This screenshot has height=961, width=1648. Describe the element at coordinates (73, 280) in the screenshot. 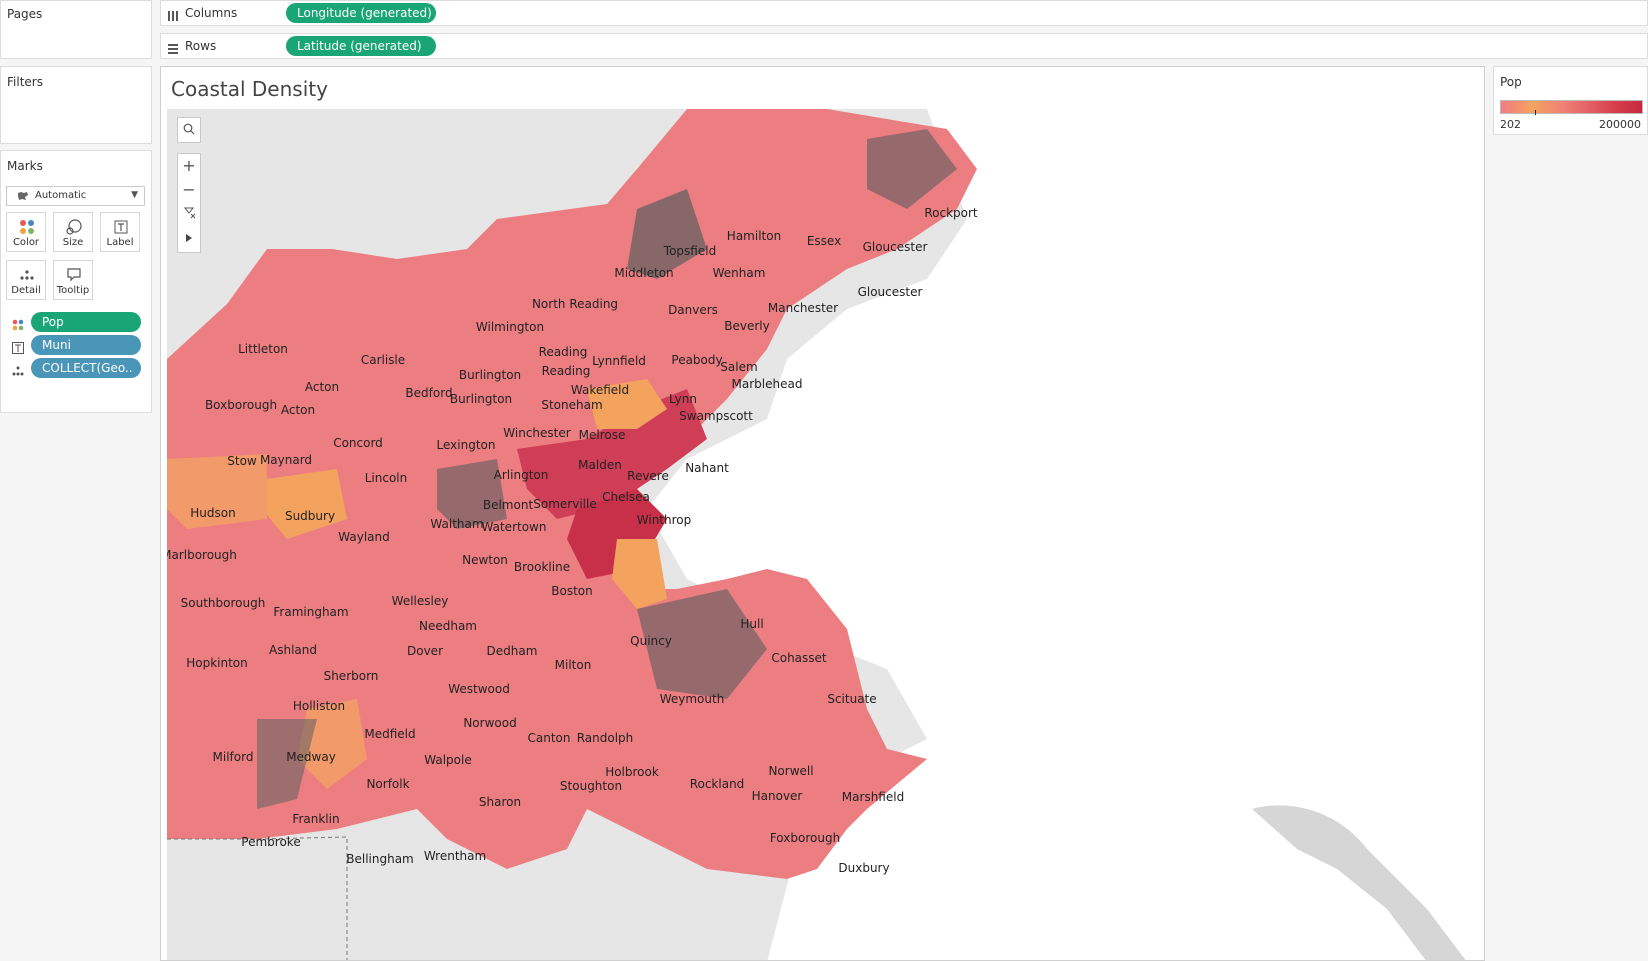

I see `tooltip-button: Tooltip` at that location.